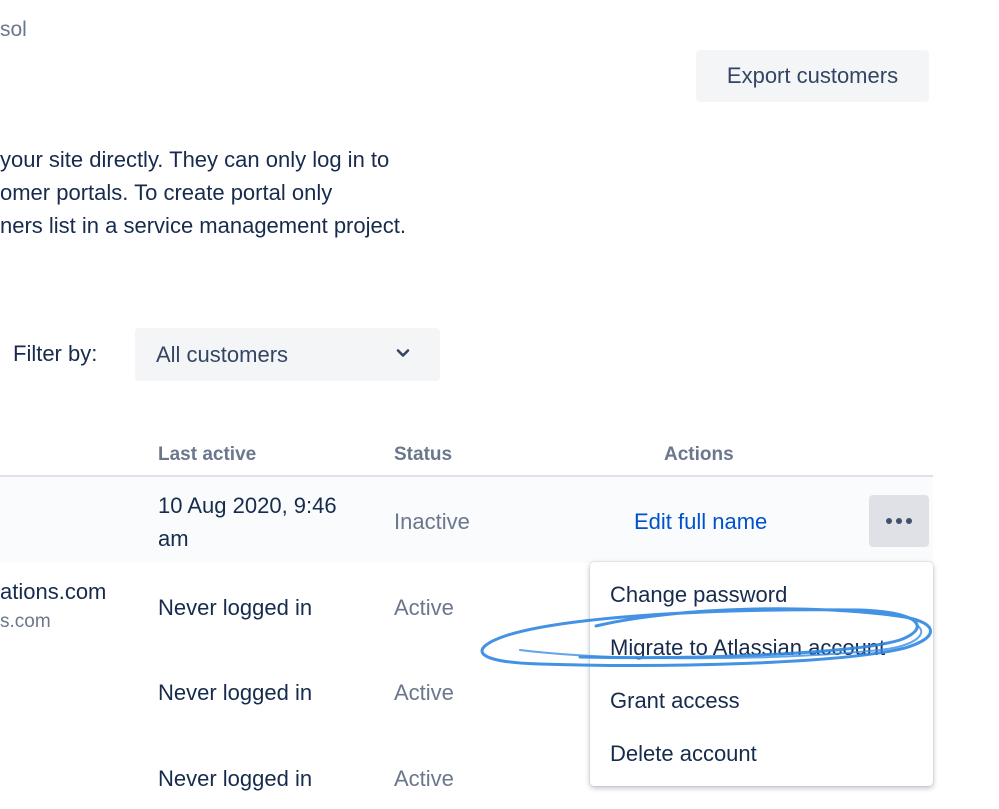 This screenshot has height=809, width=999. I want to click on menu-item-delete-account: Delete account, so click(683, 754).